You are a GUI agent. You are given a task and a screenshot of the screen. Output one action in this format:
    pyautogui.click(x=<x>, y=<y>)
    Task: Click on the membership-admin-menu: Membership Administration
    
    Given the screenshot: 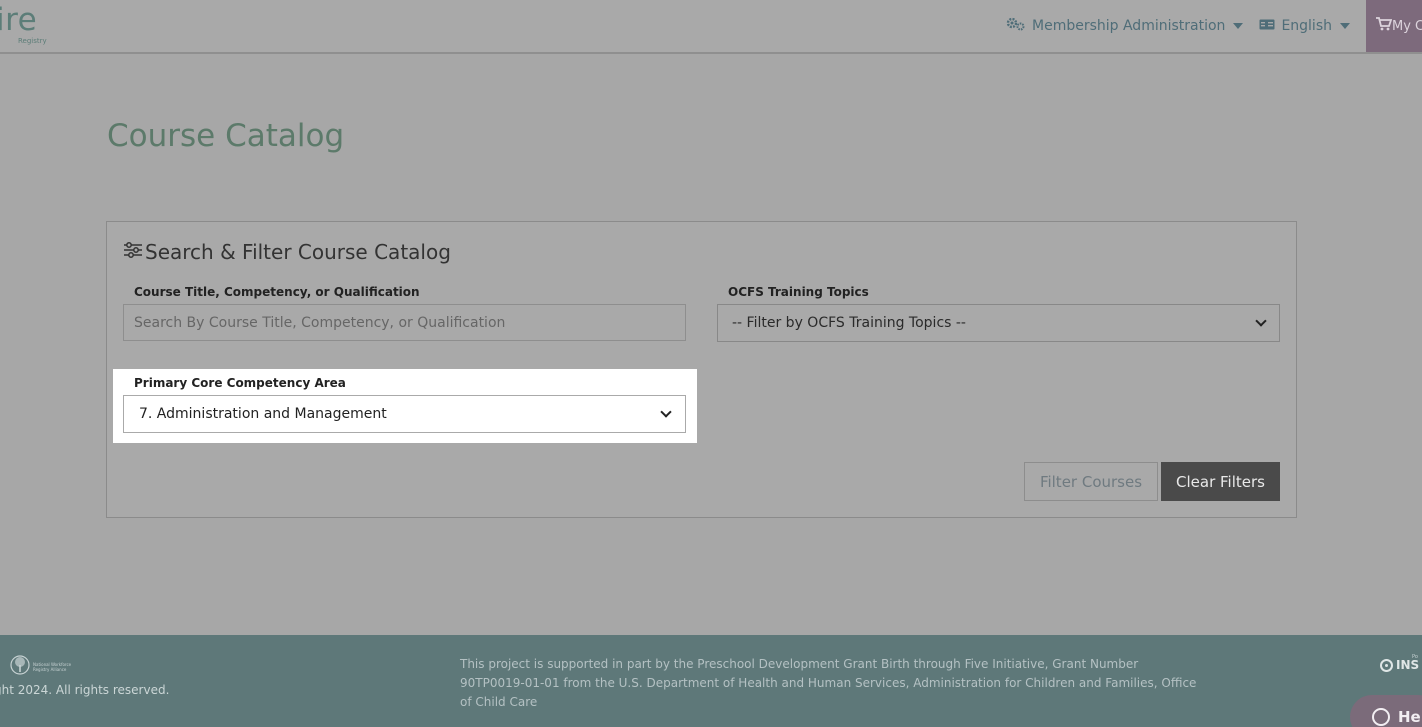 What is the action you would take?
    pyautogui.click(x=1125, y=26)
    